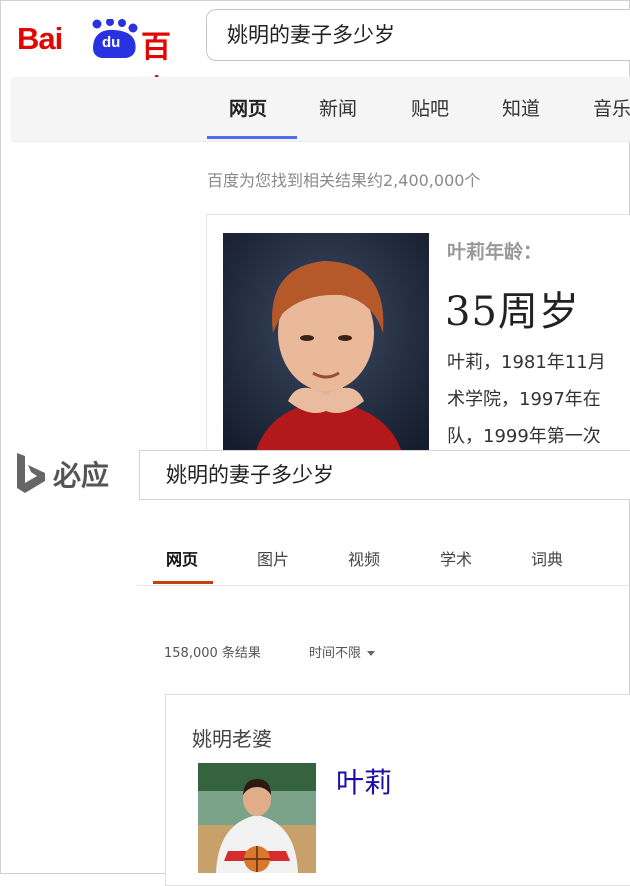  Describe the element at coordinates (182, 558) in the screenshot. I see `bing-tab-web: 网页` at that location.